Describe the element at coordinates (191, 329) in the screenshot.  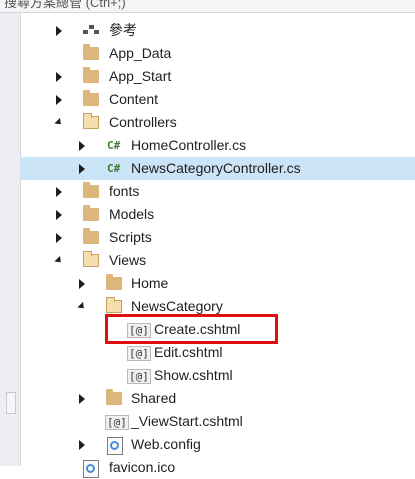
I see `highlight-annotation-box` at that location.